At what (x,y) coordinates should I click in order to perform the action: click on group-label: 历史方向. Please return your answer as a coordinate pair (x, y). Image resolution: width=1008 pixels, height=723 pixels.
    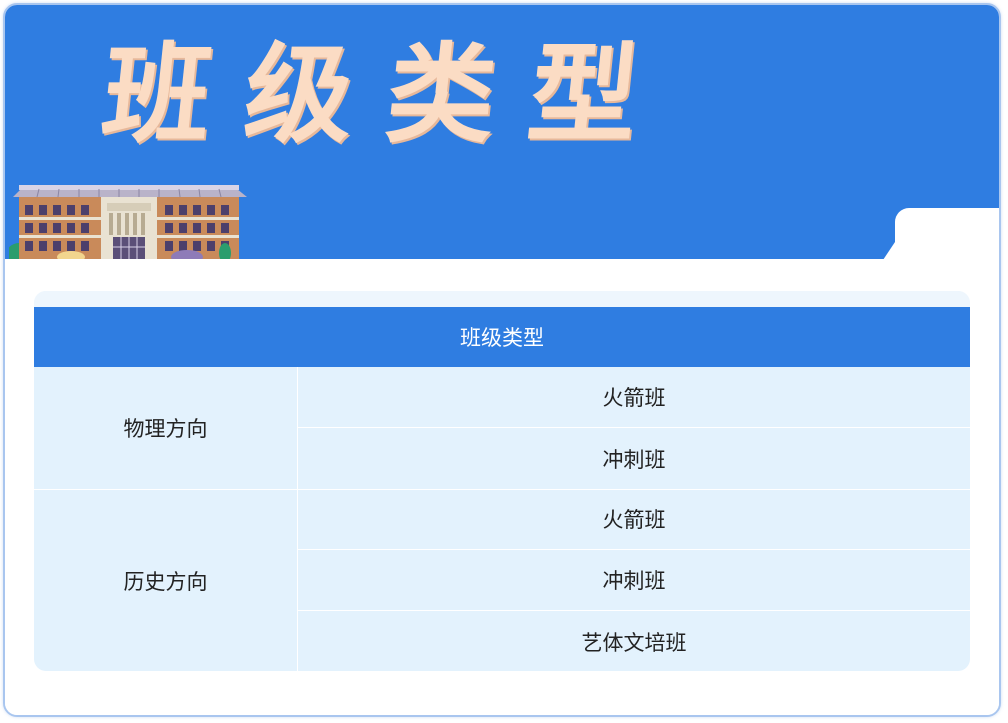
    Looking at the image, I should click on (166, 580).